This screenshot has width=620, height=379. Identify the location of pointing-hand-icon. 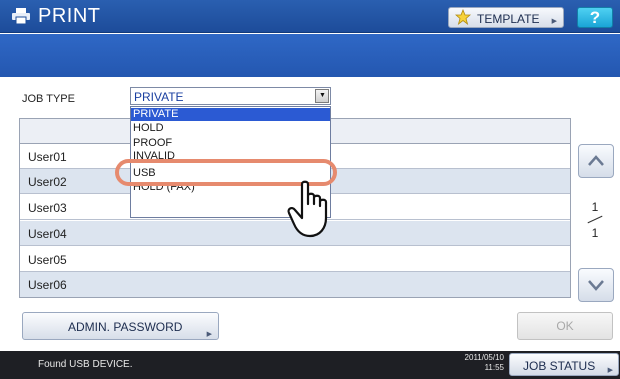
(307, 209).